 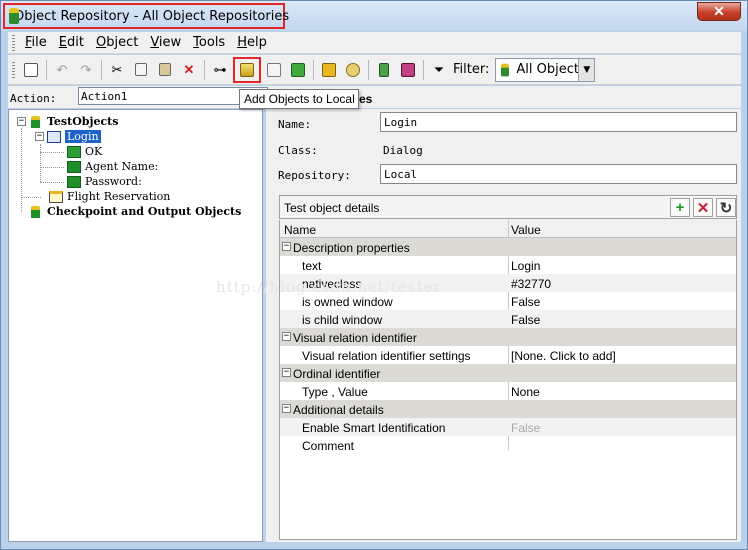 What do you see at coordinates (209, 42) in the screenshot?
I see `menu-tools: Tools` at bounding box center [209, 42].